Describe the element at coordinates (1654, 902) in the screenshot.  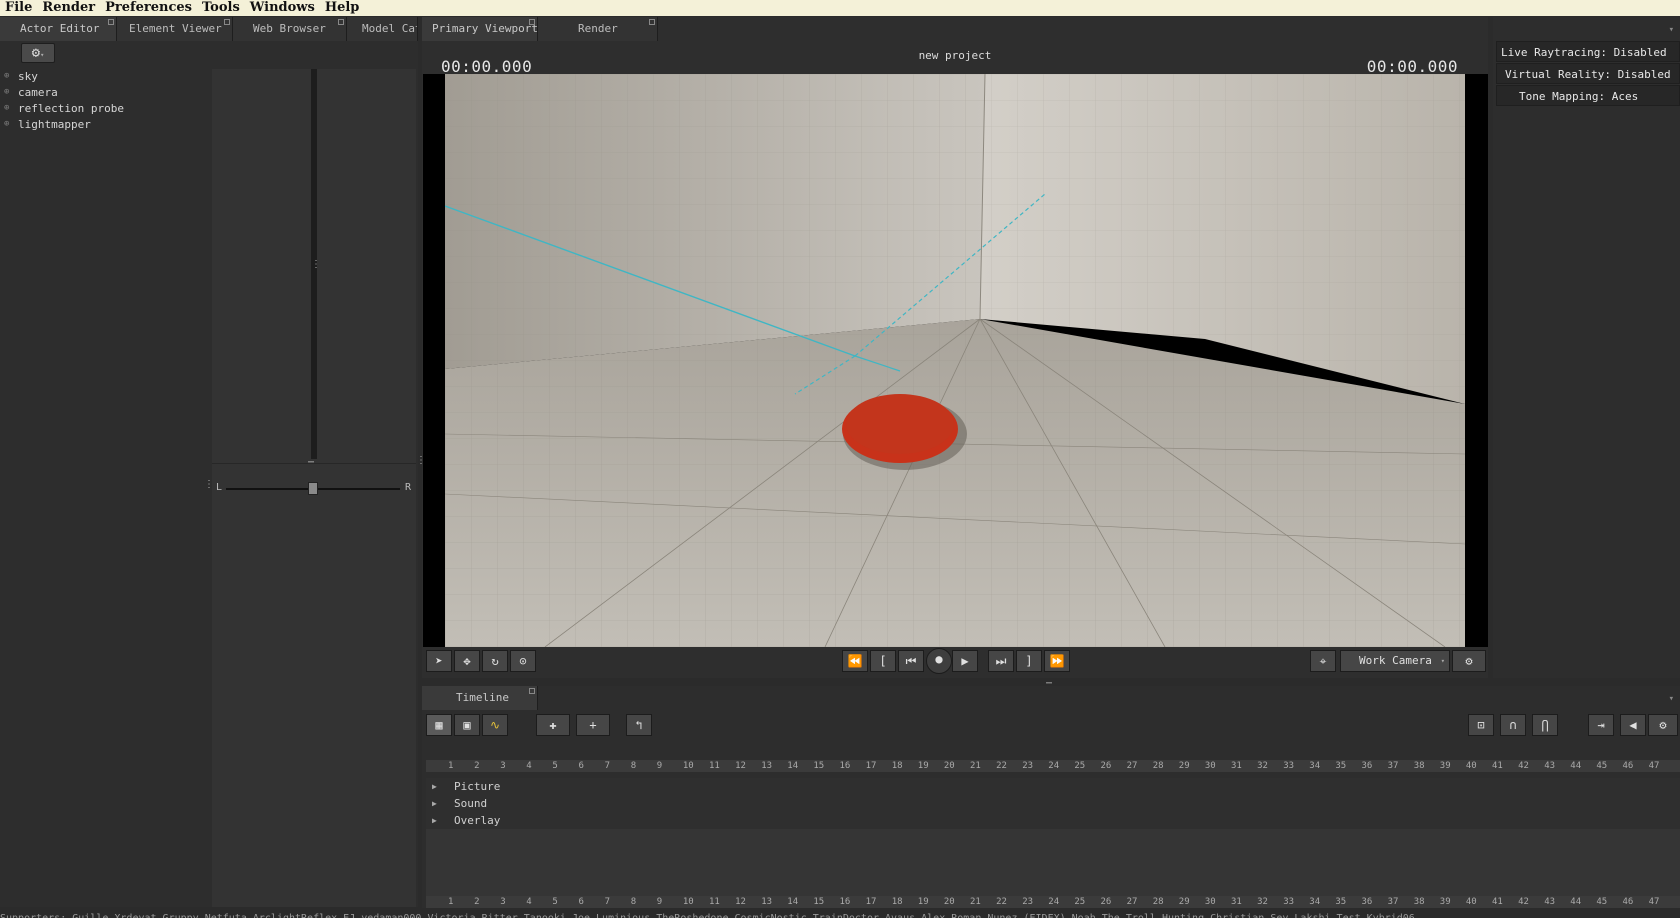
I see `ruler-tick: 47` at that location.